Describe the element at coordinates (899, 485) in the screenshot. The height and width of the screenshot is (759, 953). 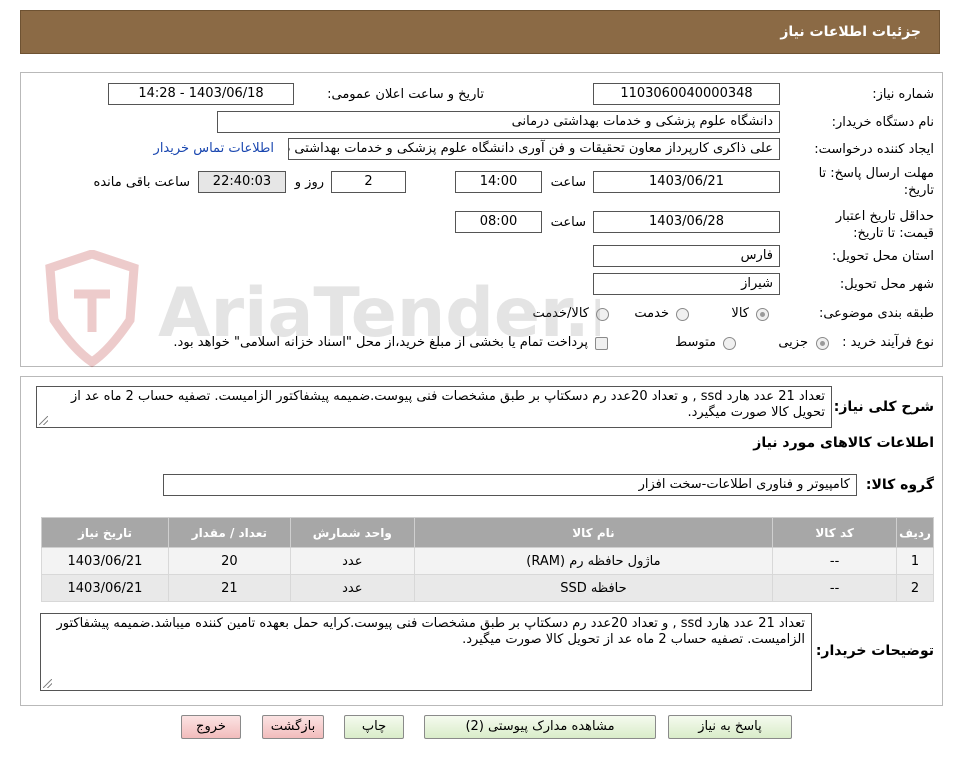
I see `goods-group-label: گروه کالا:` at that location.